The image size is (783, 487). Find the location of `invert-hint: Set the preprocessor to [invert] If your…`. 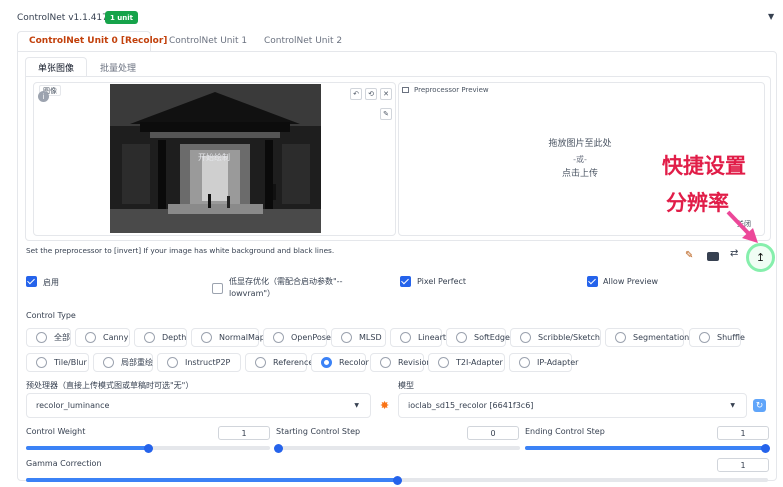

invert-hint: Set the preprocessor to [invert] If your… is located at coordinates (180, 250).